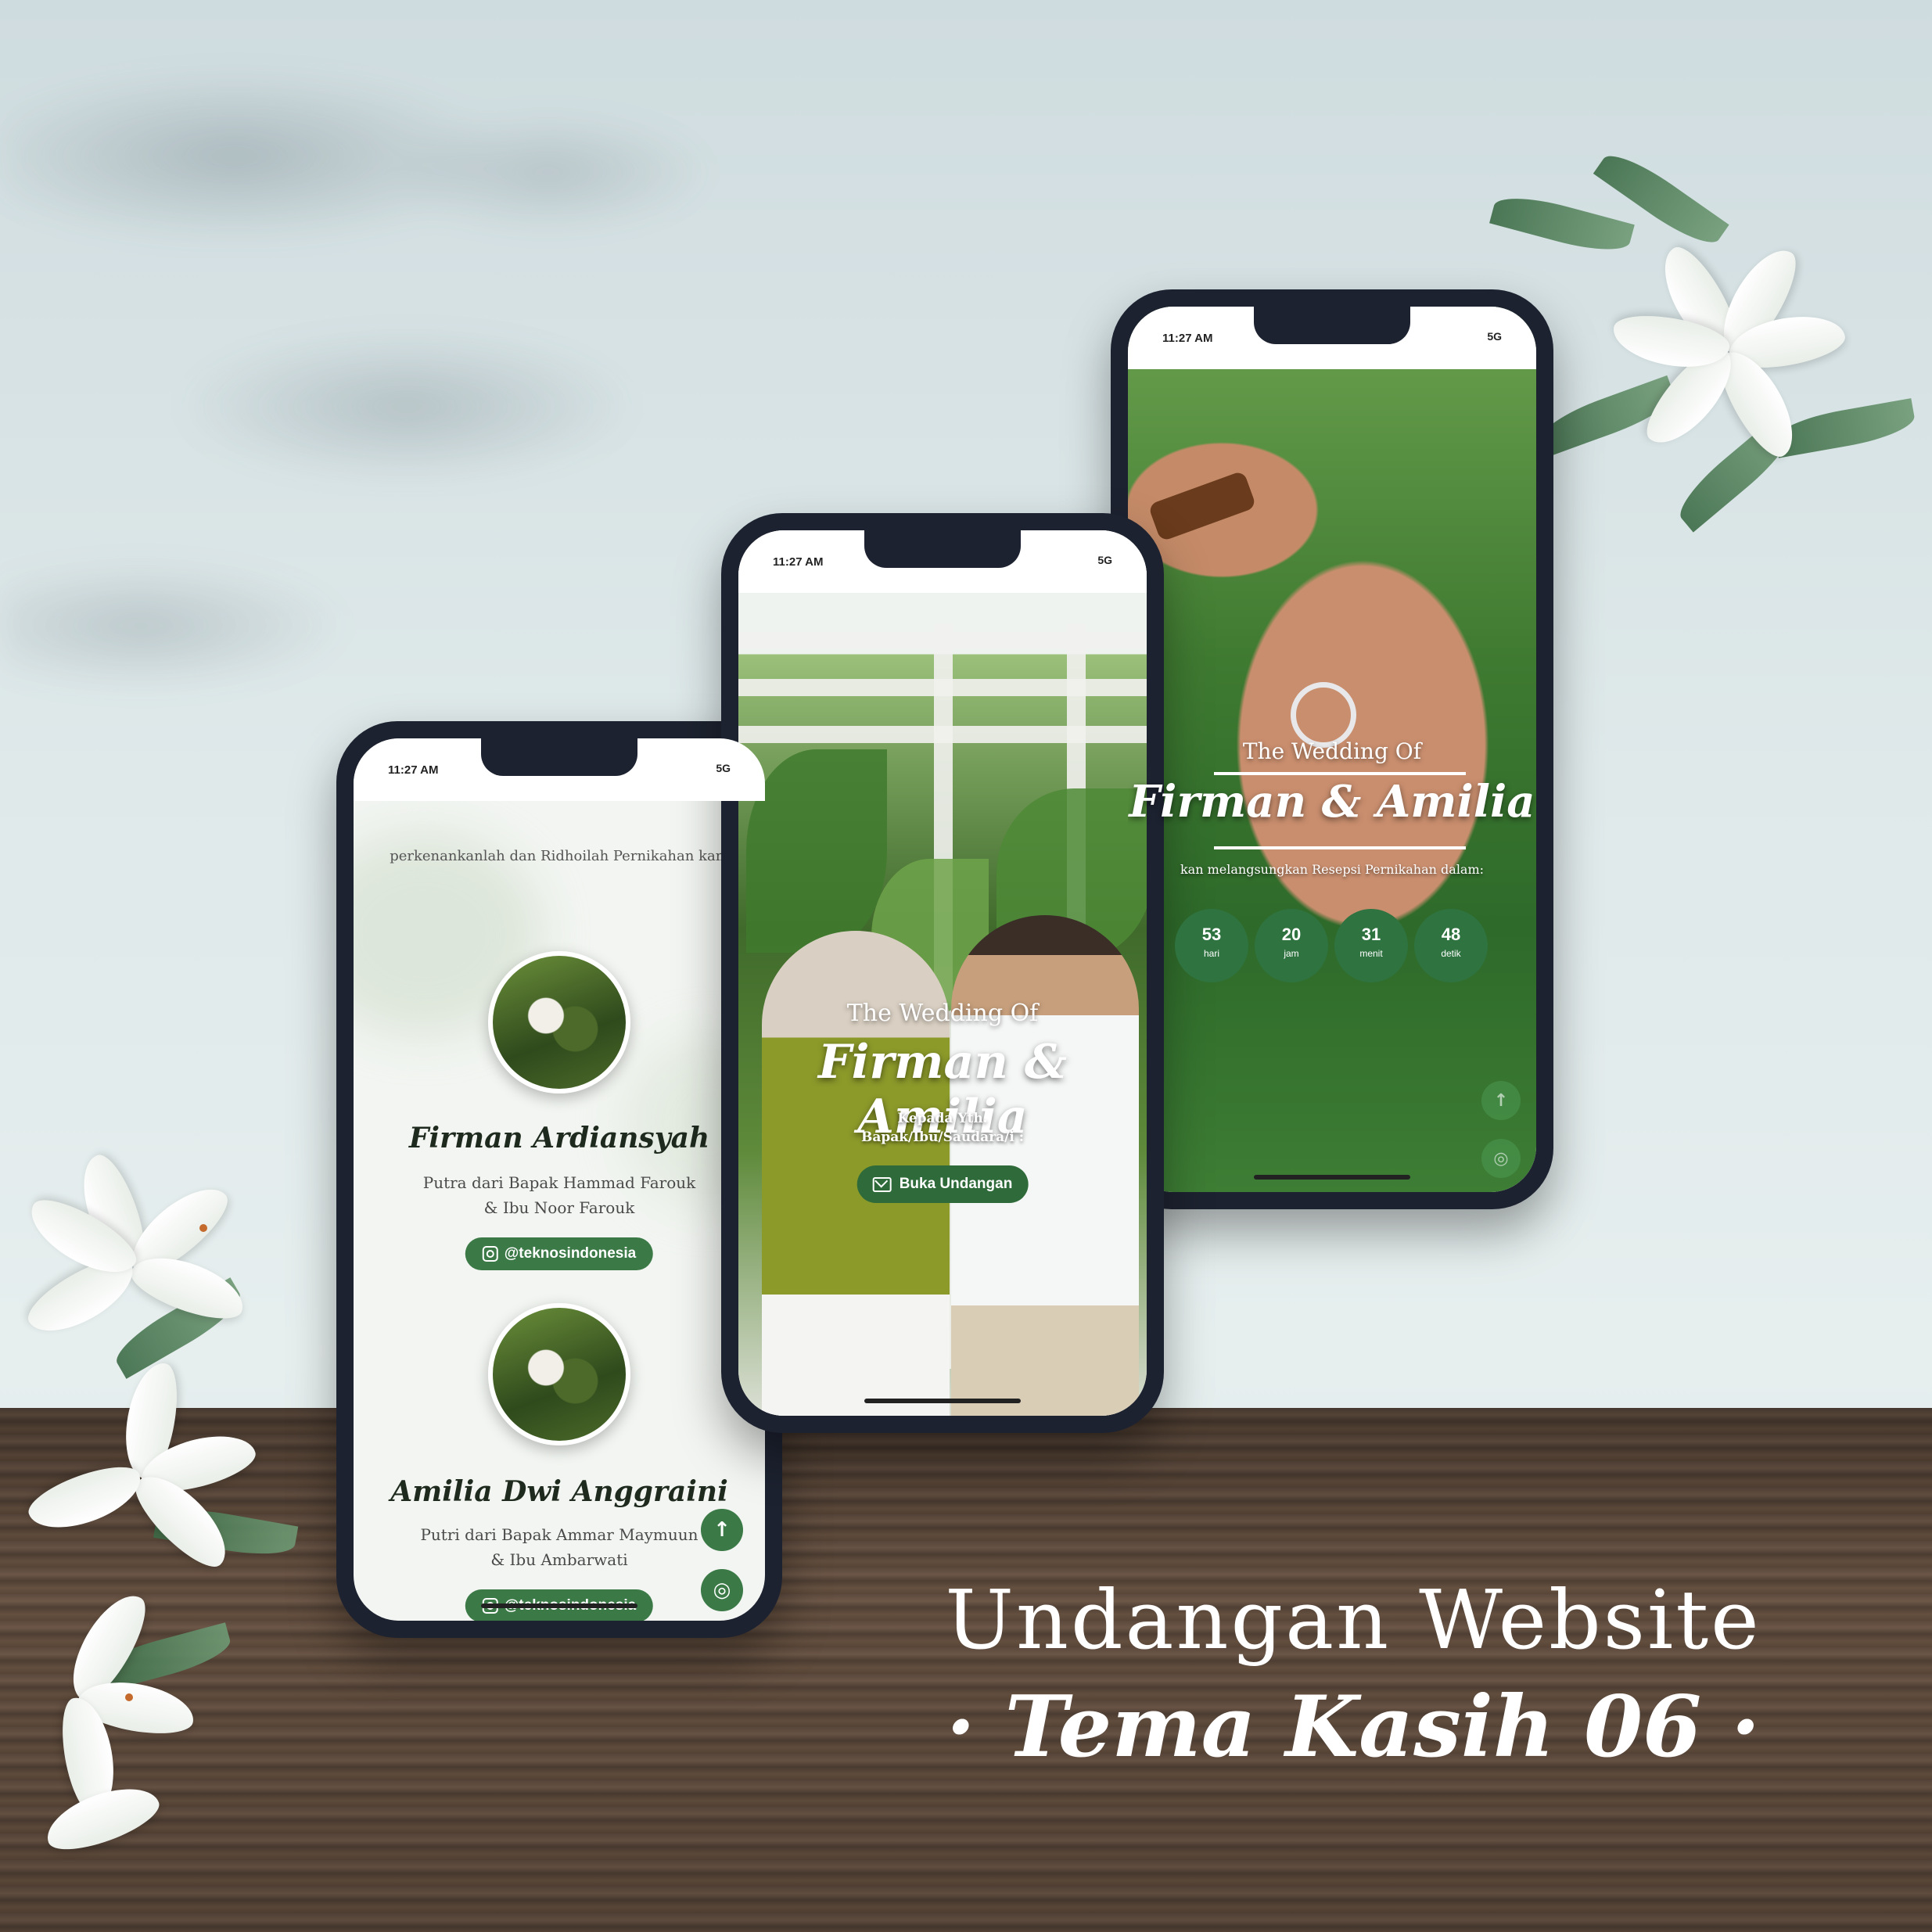  I want to click on headline-title: Undangan Website, so click(1353, 1620).